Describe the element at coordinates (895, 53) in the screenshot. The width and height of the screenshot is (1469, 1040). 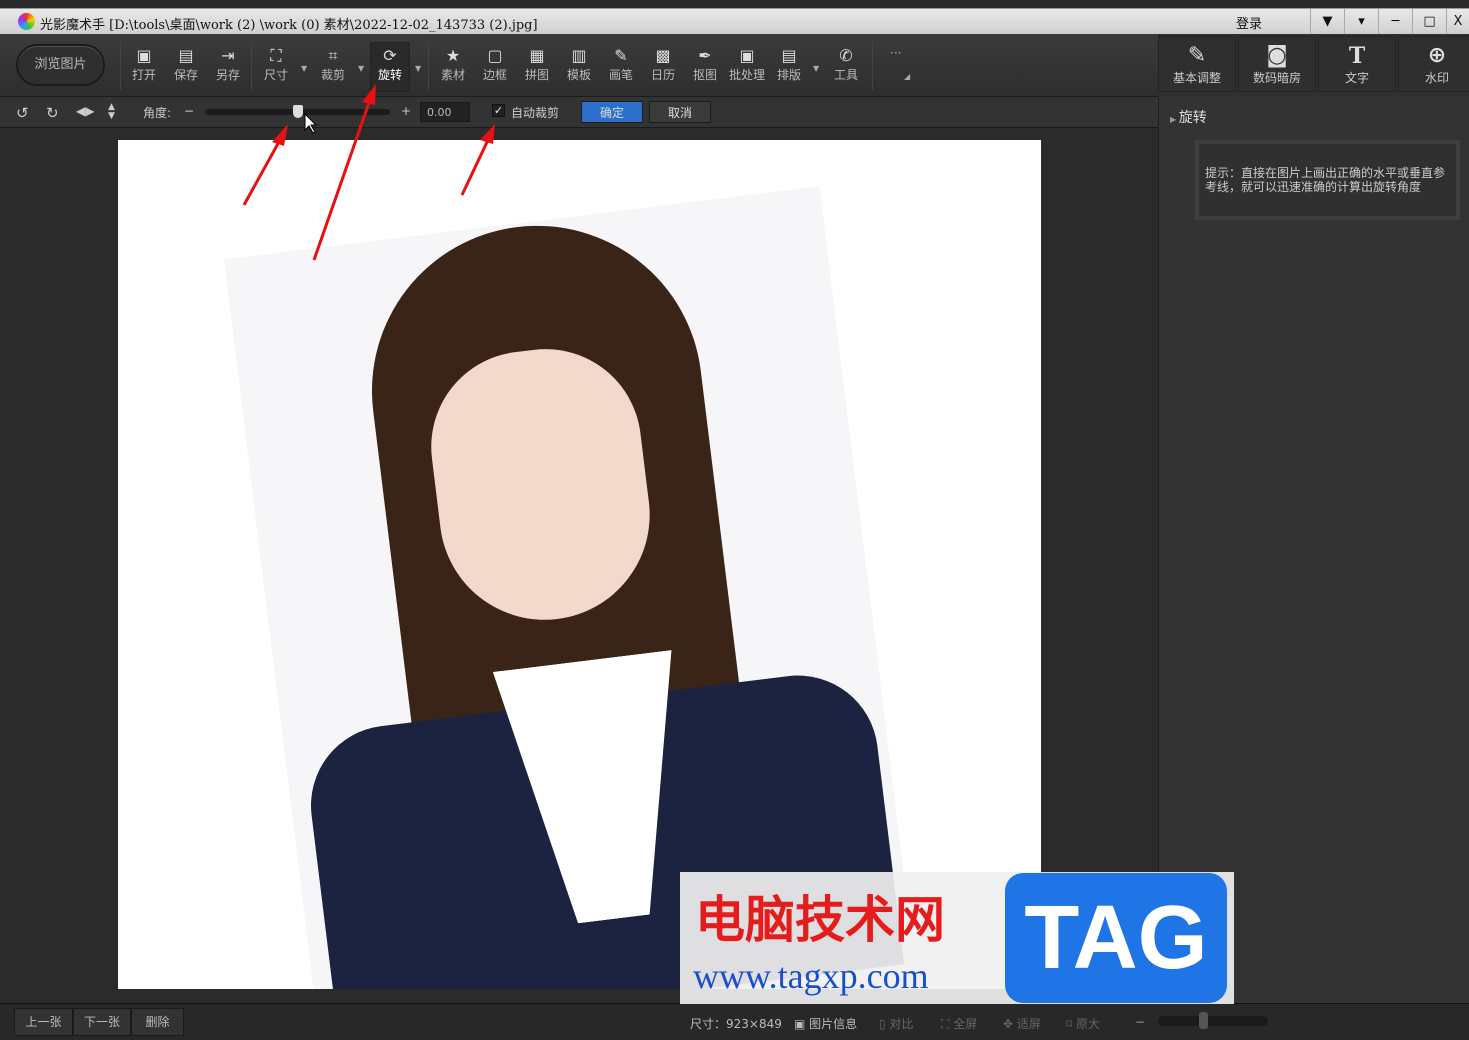
I see `more-button: ···` at that location.